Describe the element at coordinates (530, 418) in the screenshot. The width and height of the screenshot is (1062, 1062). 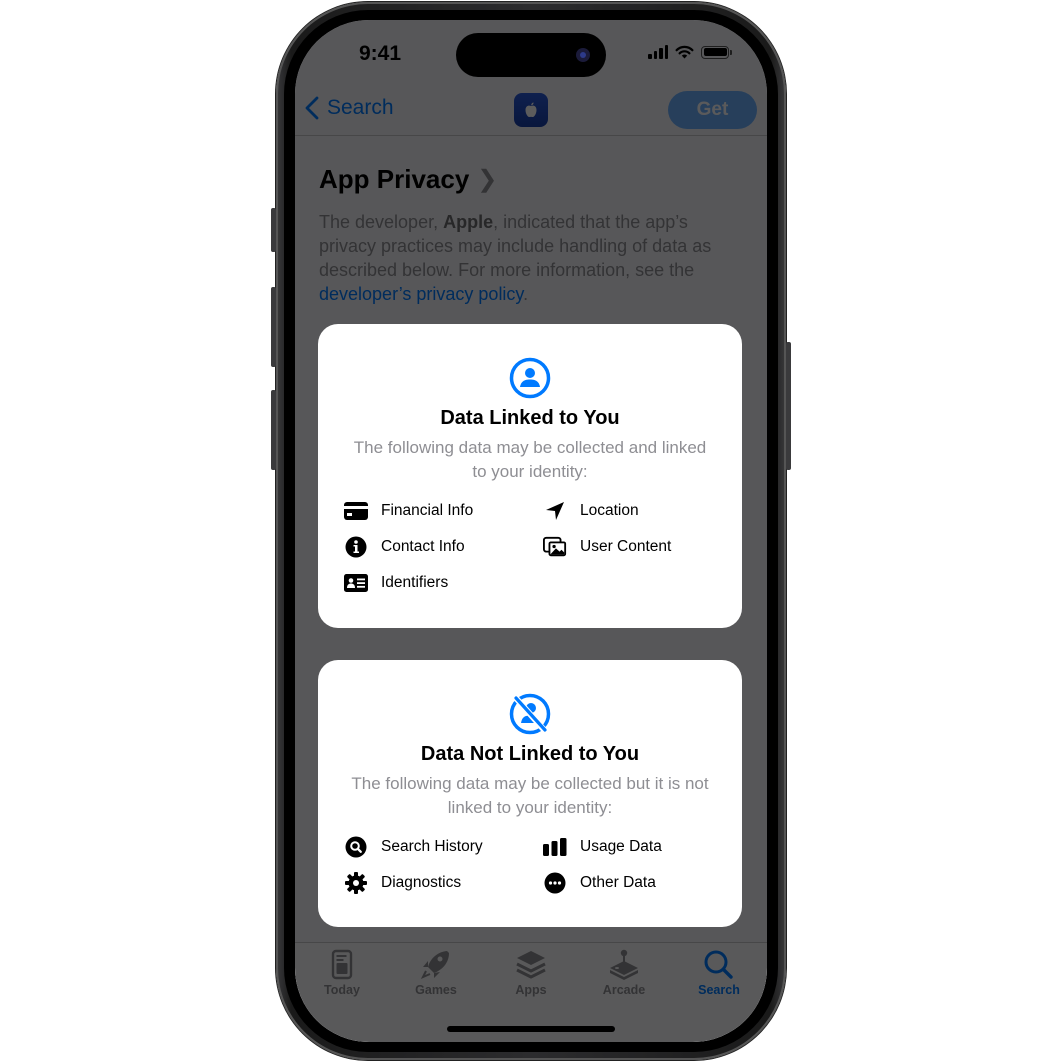
I see `card-title: Data Linked to You` at that location.